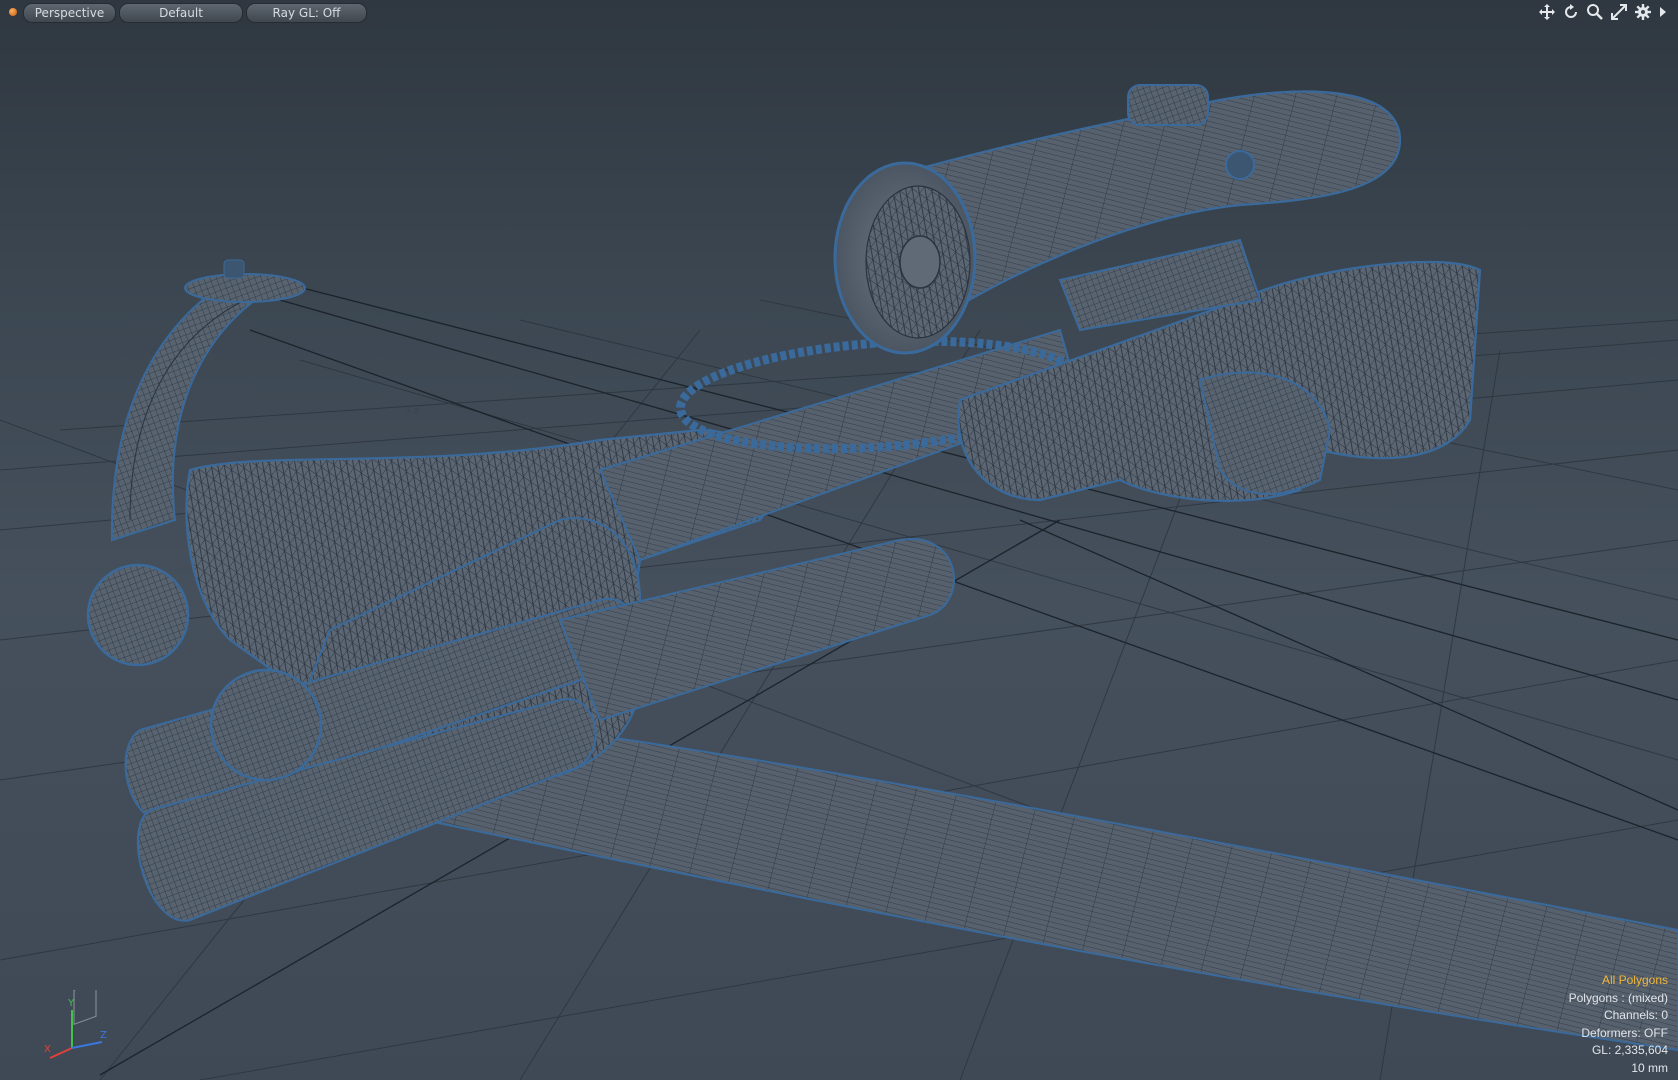 The image size is (1678, 1080). What do you see at coordinates (1619, 12) in the screenshot?
I see `fit-icon` at bounding box center [1619, 12].